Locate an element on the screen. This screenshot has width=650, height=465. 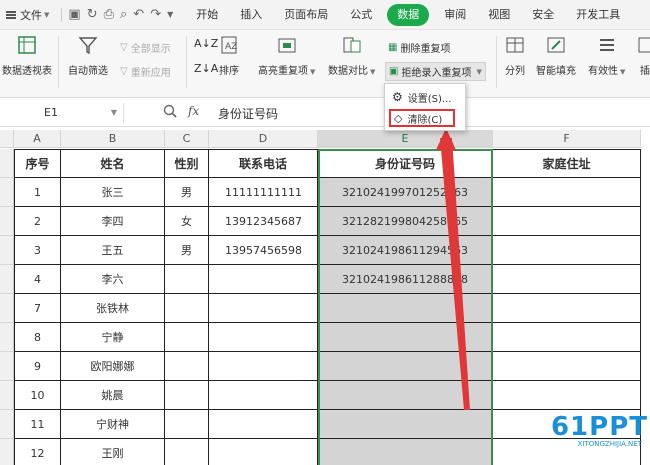
formula-value: 身份证号码 is located at coordinates (248, 113).